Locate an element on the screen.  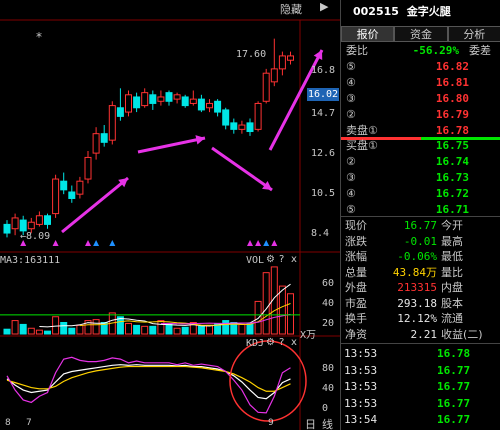
sell-row: ⑤ 16.82 is located at coordinates (420, 67).